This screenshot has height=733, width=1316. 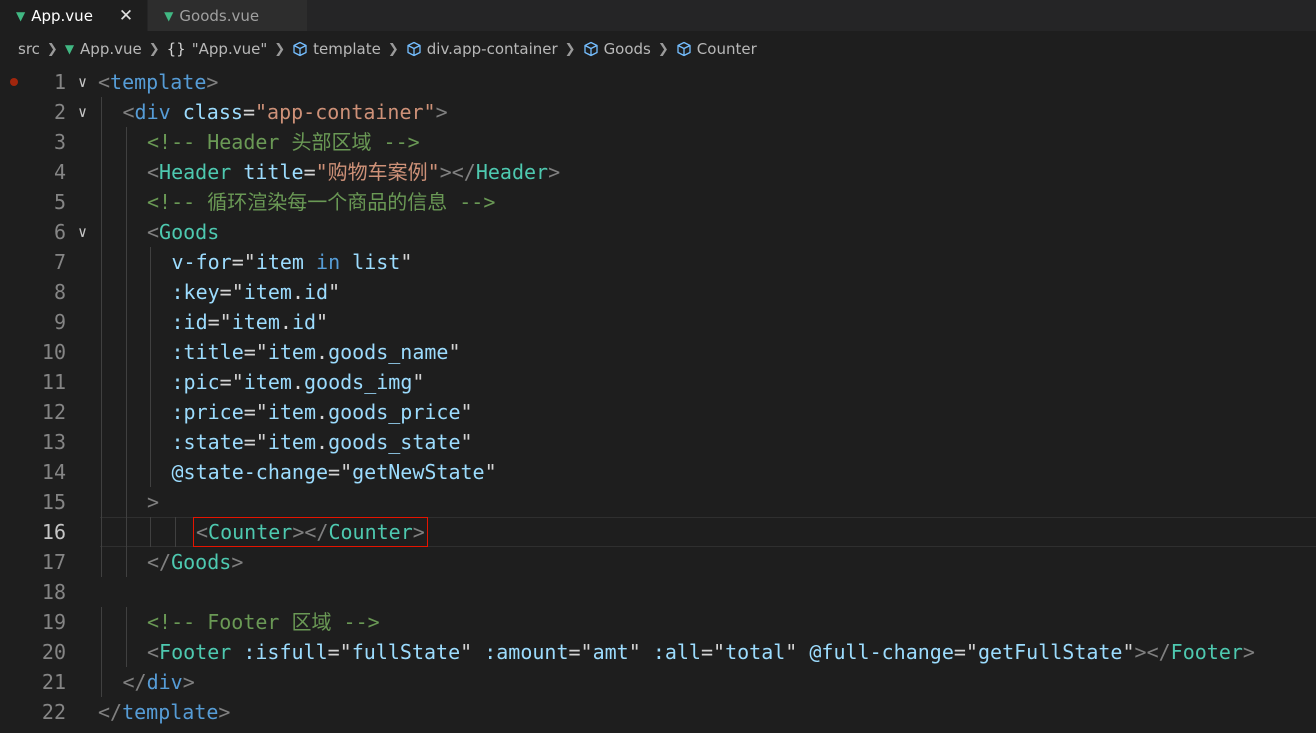 I want to click on breadcrumb-item: src ❯, so click(x=41, y=49).